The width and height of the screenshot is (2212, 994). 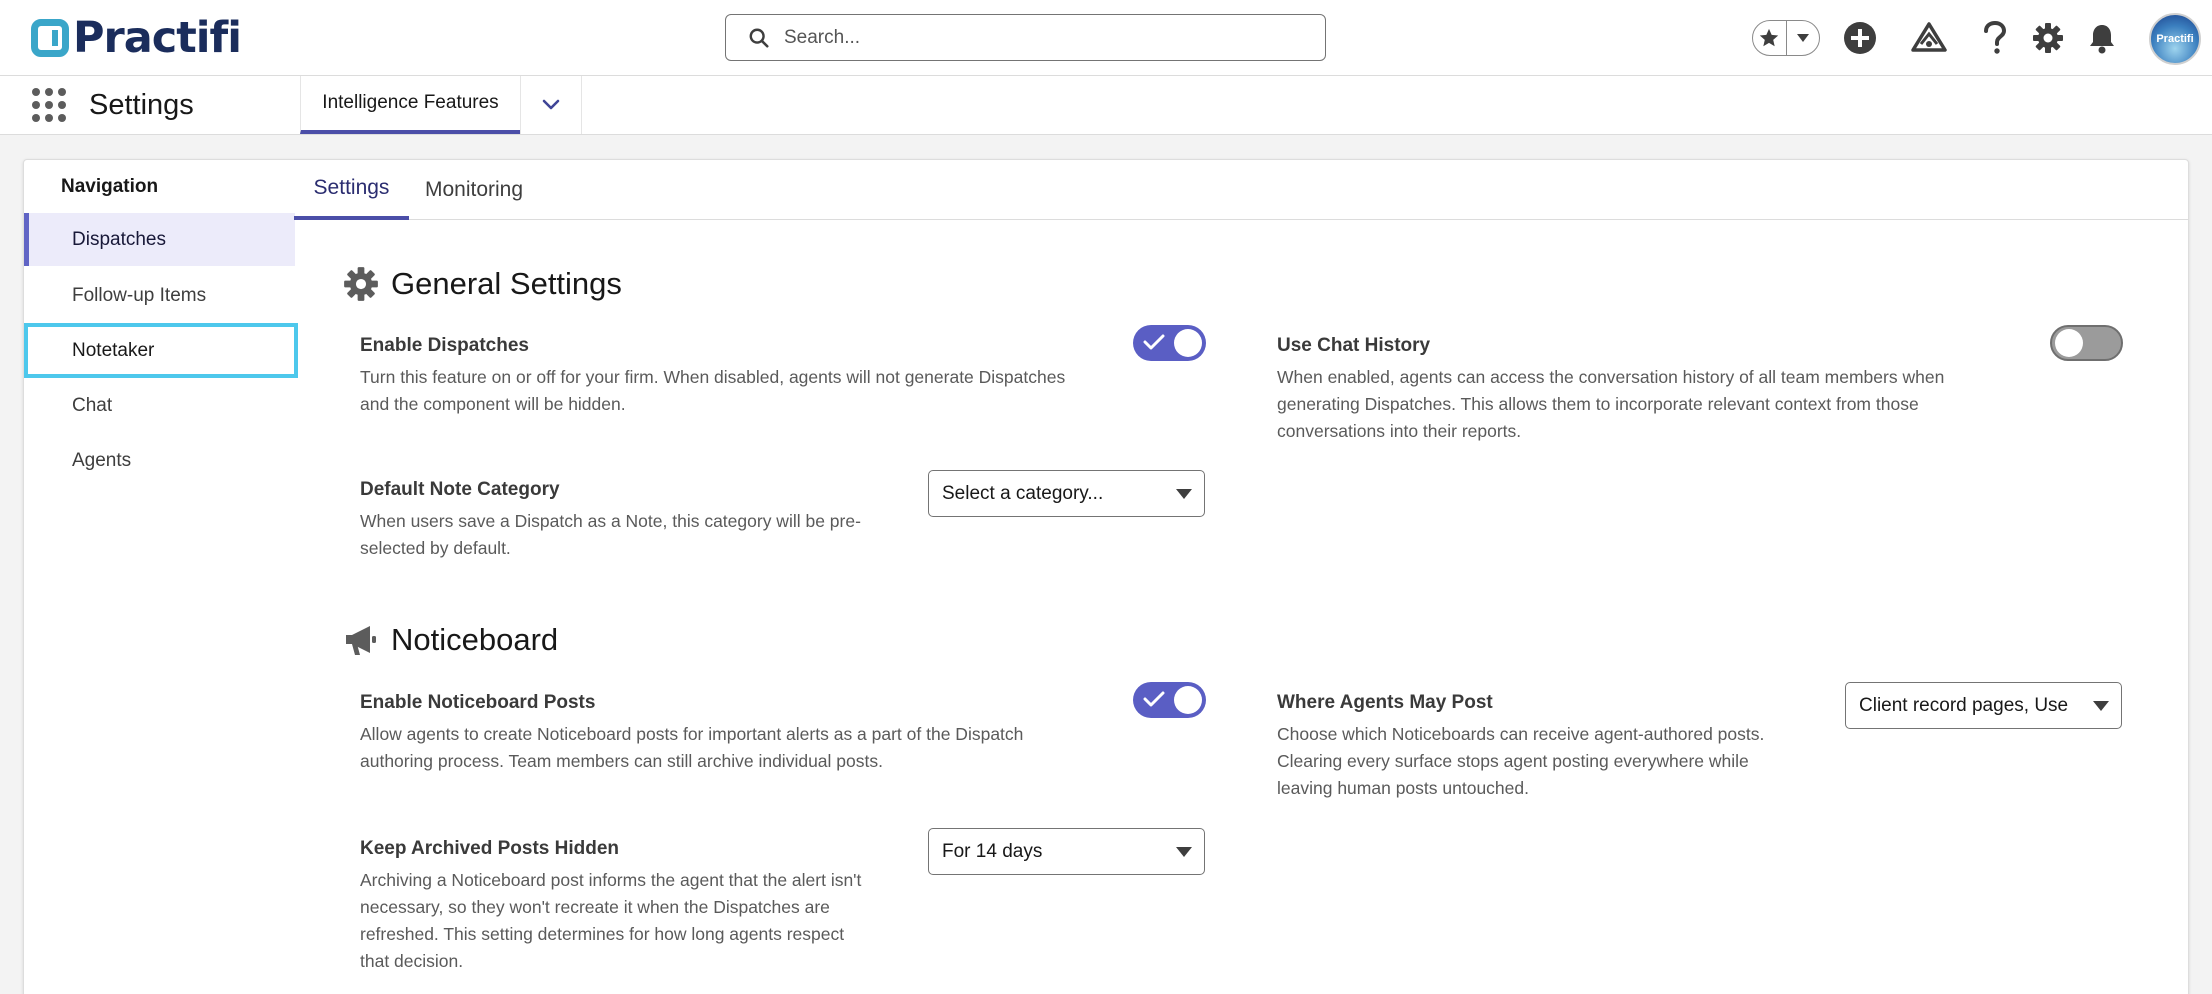 I want to click on favorites-button, so click(x=1769, y=38).